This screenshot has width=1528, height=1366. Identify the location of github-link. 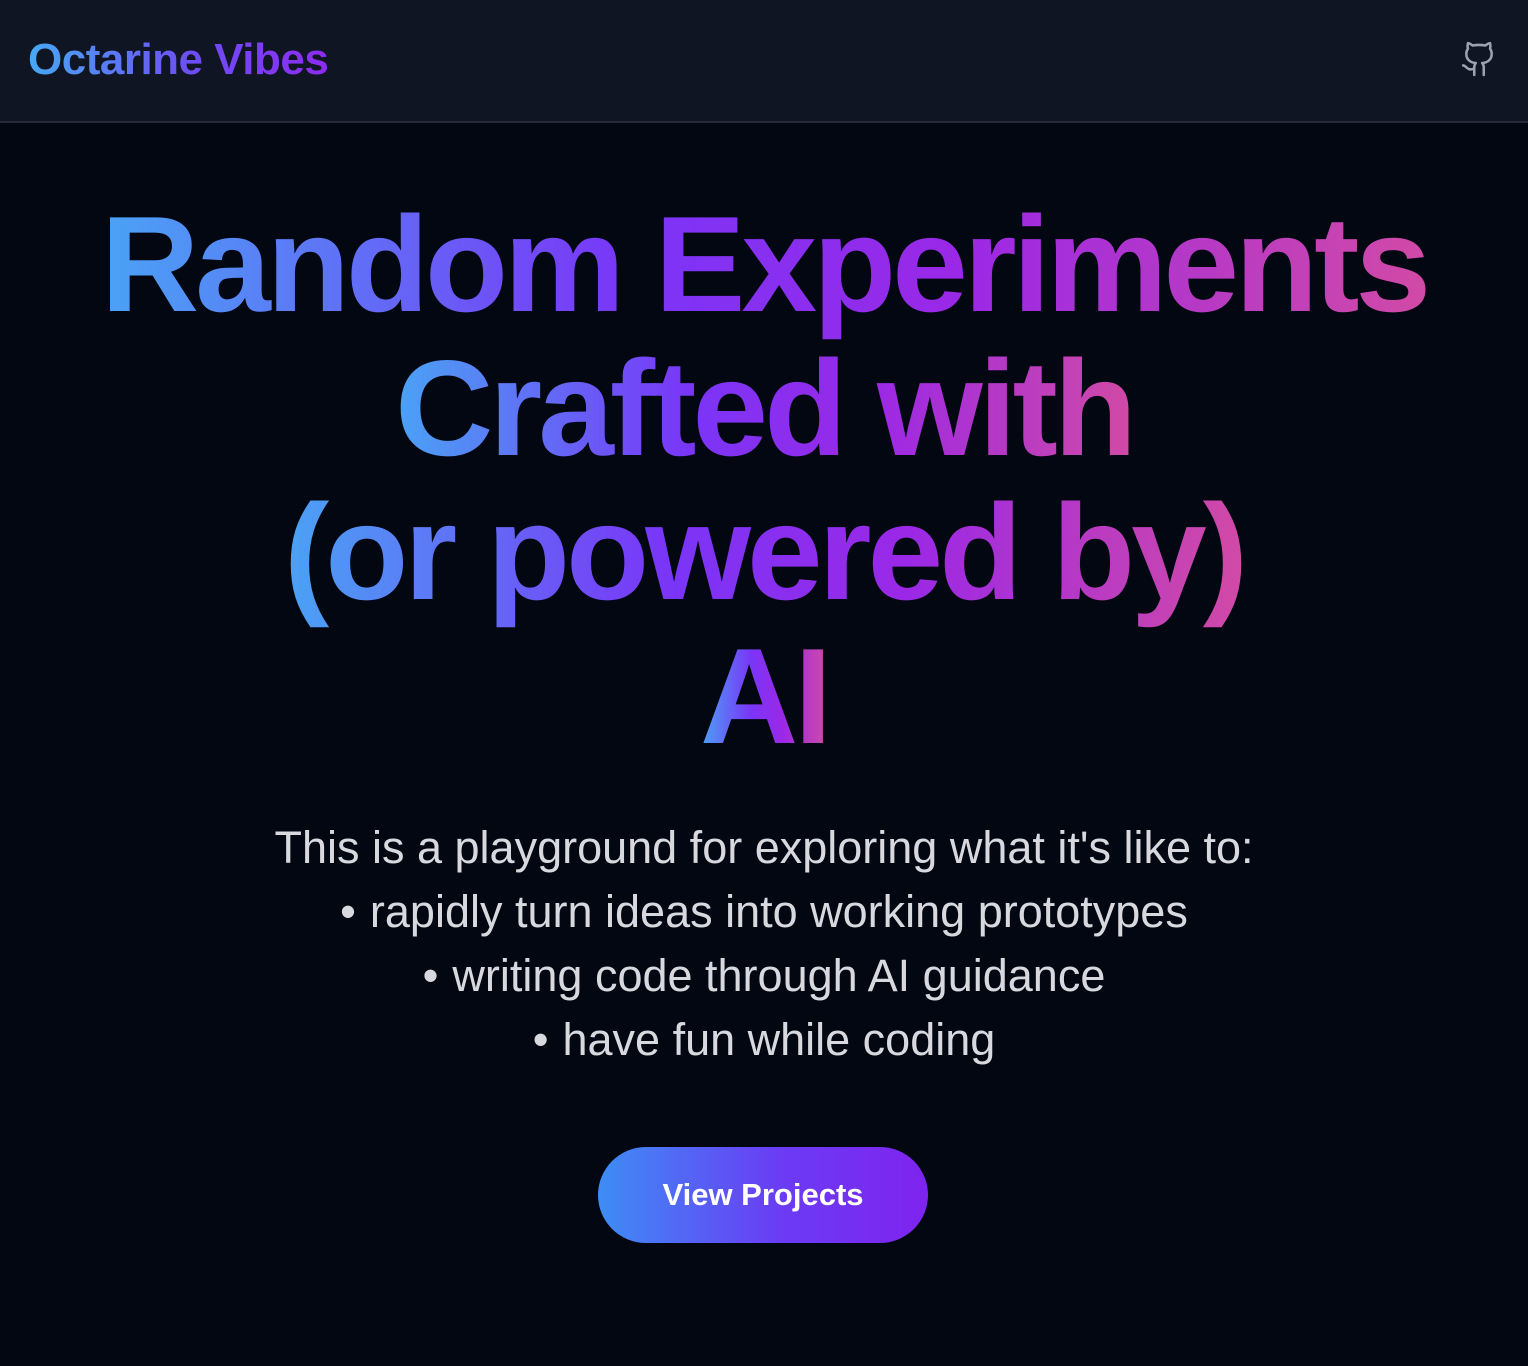
(1479, 59).